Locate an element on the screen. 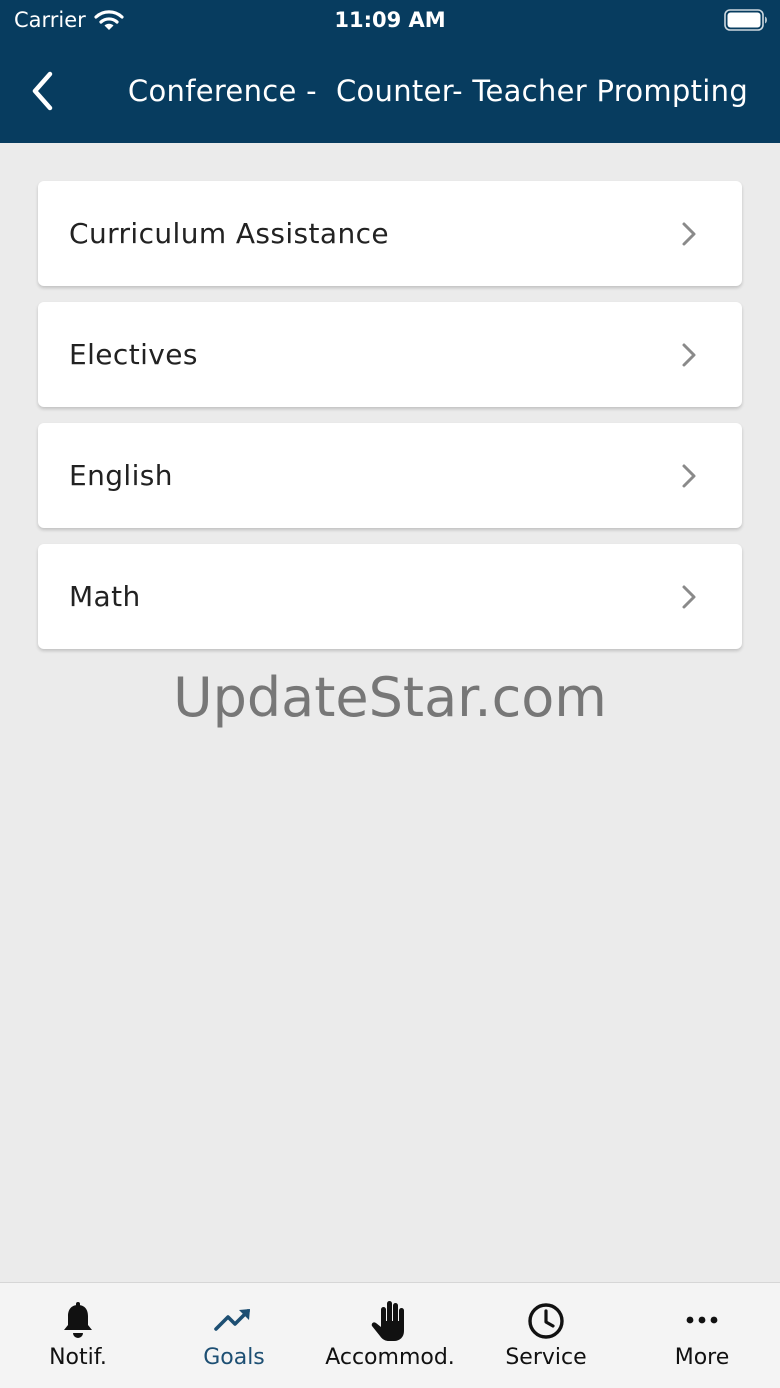 This screenshot has height=1388, width=780. tab-bar: Notif. Goals Accommod. Service More is located at coordinates (390, 1335).